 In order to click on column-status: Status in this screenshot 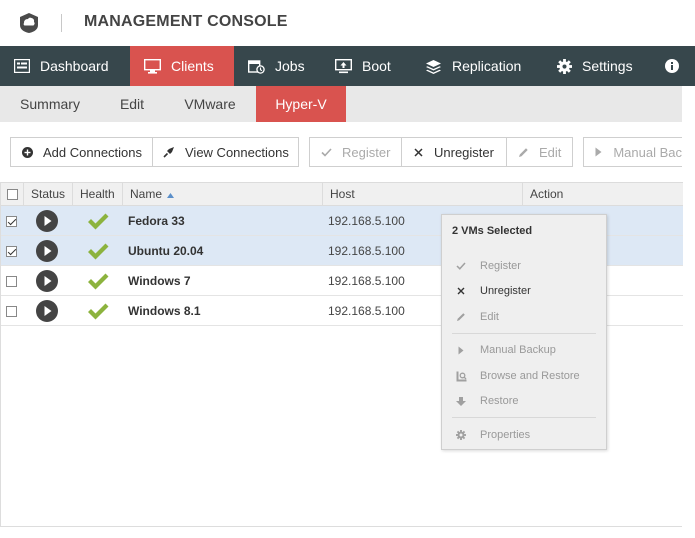, I will do `click(48, 194)`.